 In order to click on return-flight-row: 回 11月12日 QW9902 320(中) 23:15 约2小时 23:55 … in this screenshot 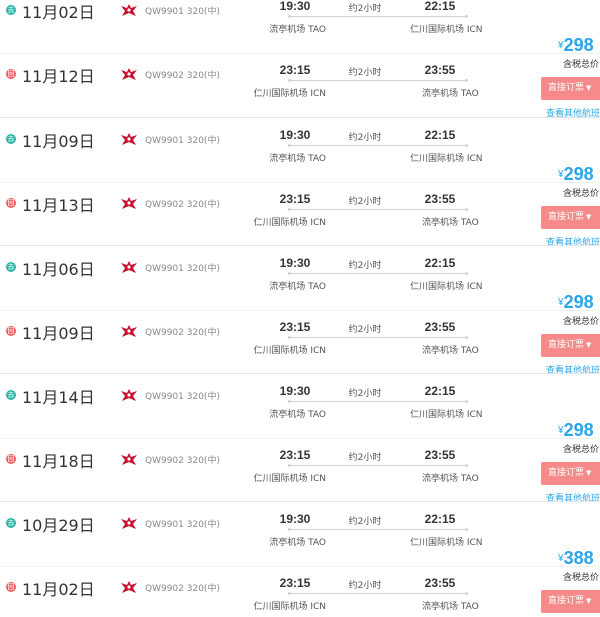, I will do `click(270, 85)`.